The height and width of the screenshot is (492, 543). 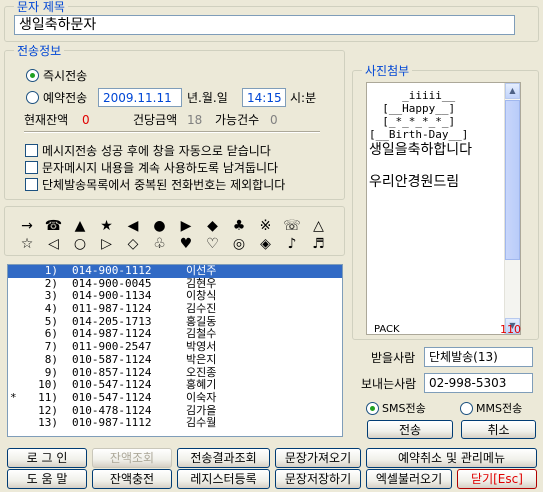 I want to click on mms-label: MMS전송, so click(x=499, y=408).